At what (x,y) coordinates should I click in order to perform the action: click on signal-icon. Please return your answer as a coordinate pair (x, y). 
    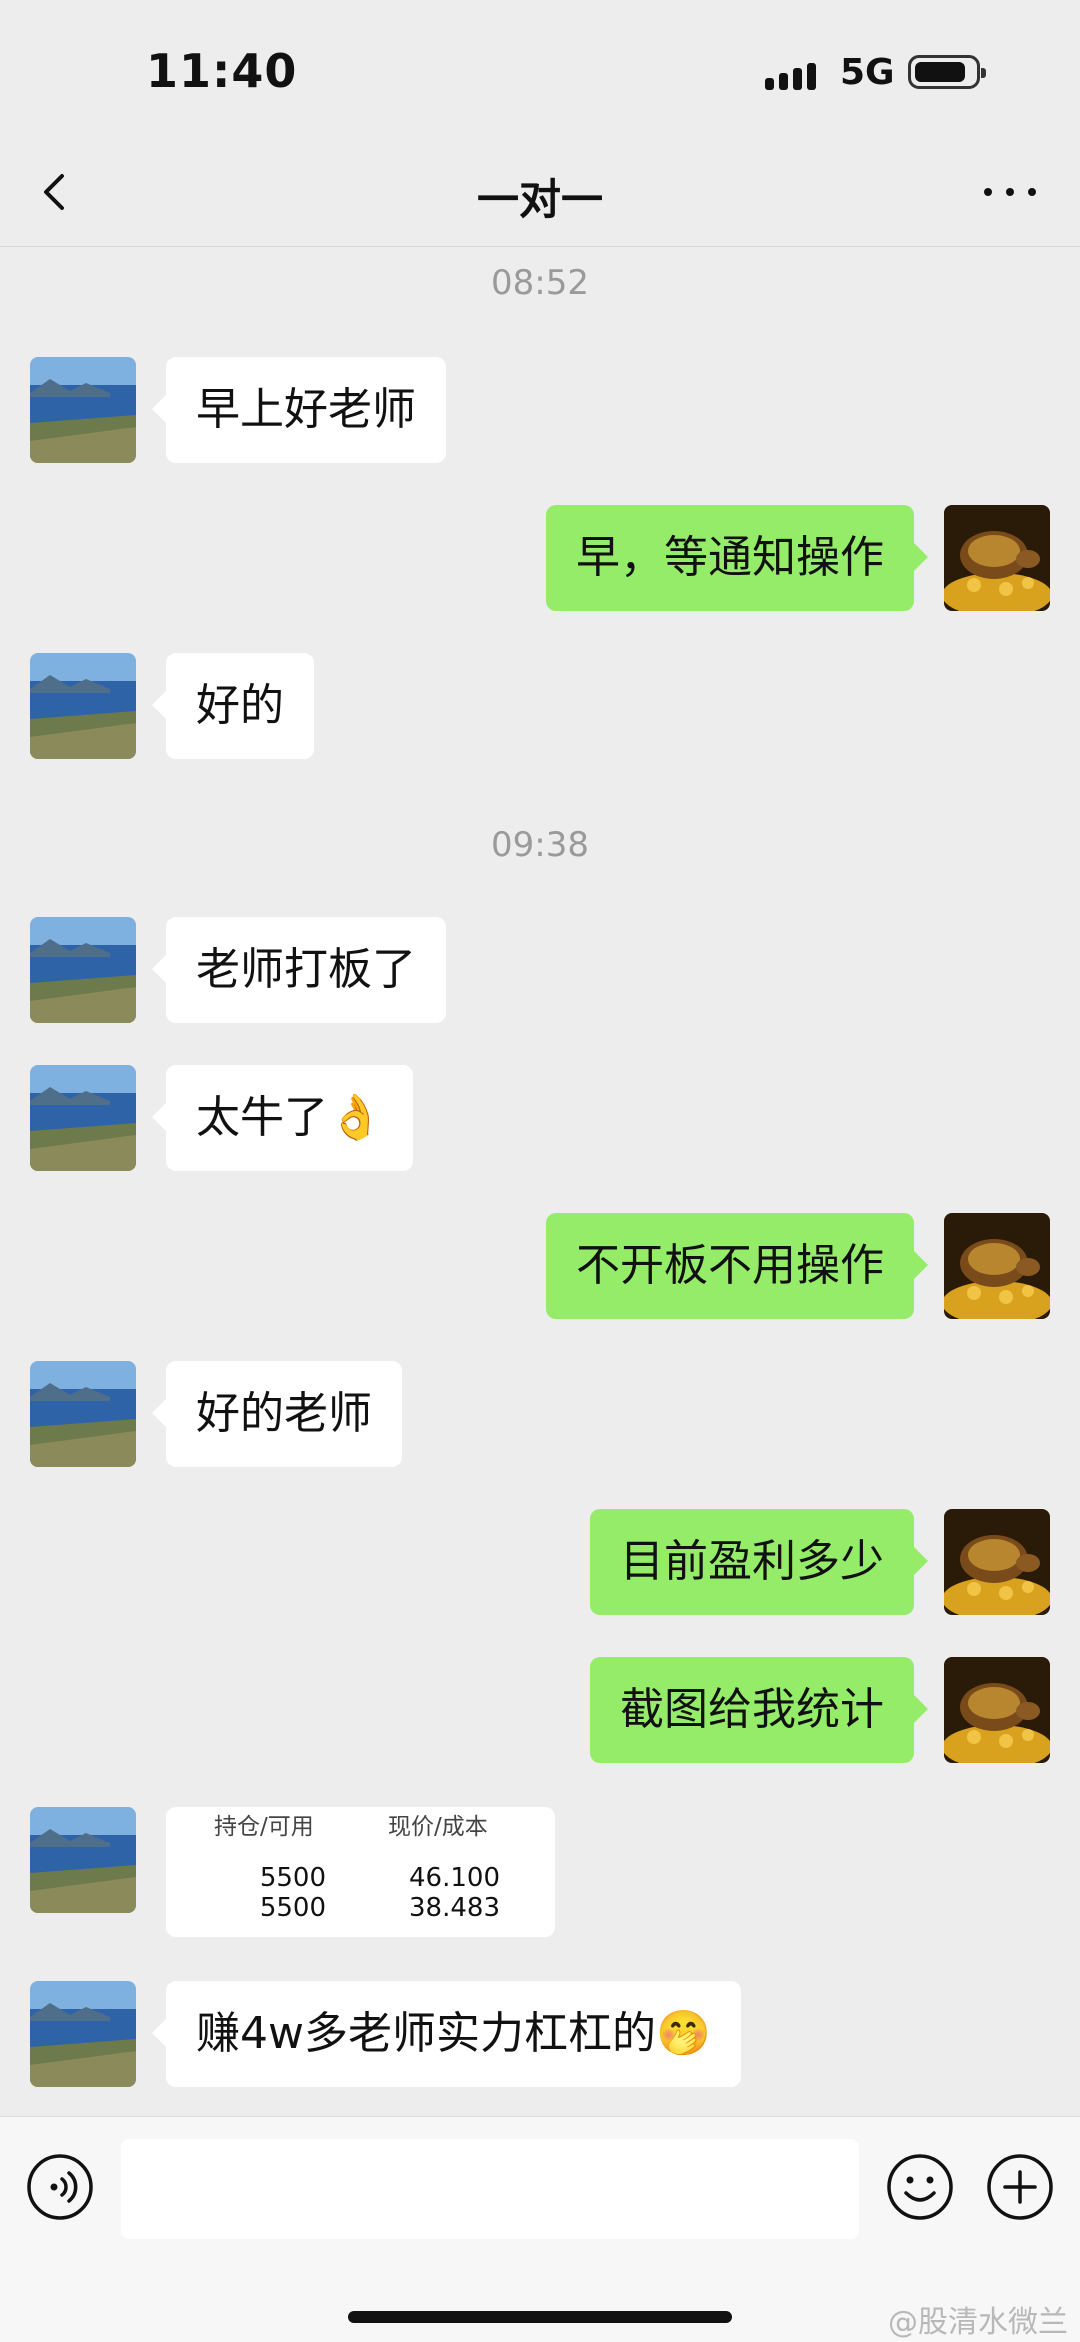
    Looking at the image, I should click on (795, 73).